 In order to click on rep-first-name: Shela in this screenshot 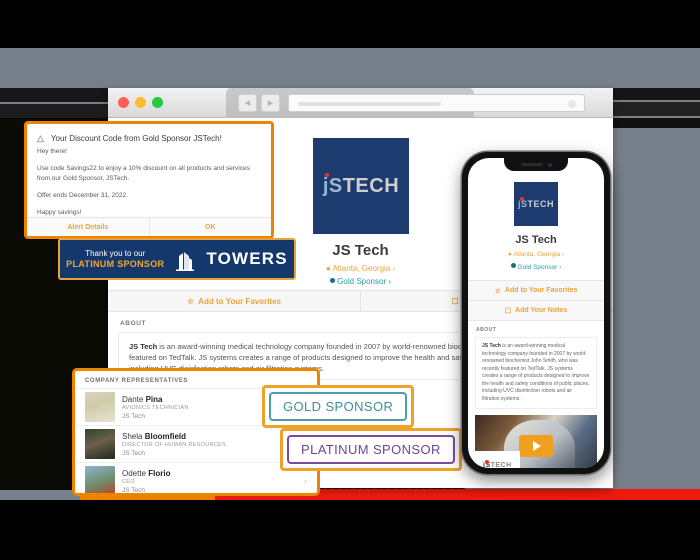, I will do `click(133, 436)`.